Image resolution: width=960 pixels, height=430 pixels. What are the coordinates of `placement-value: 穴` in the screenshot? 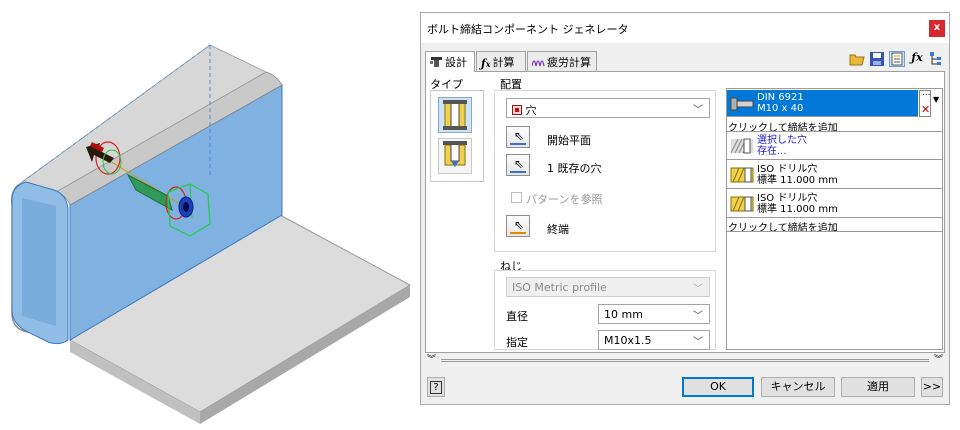 It's located at (531, 110).